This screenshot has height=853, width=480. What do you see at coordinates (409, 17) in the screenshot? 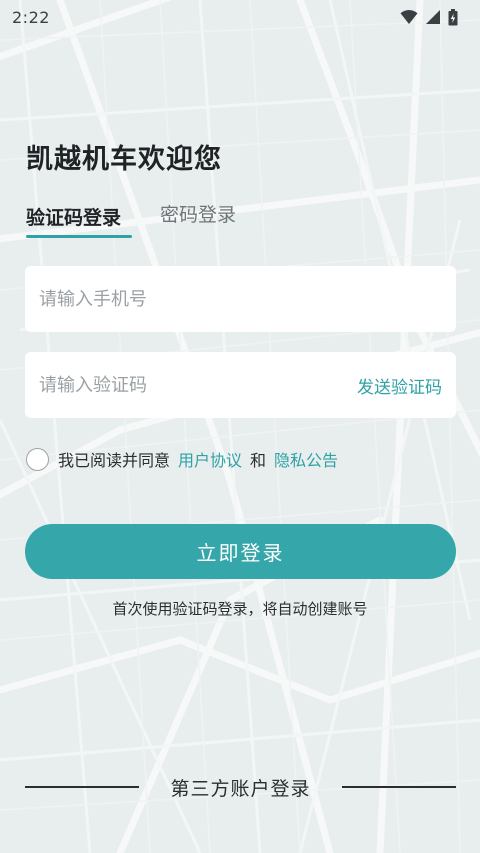
I see `wifi-icon` at bounding box center [409, 17].